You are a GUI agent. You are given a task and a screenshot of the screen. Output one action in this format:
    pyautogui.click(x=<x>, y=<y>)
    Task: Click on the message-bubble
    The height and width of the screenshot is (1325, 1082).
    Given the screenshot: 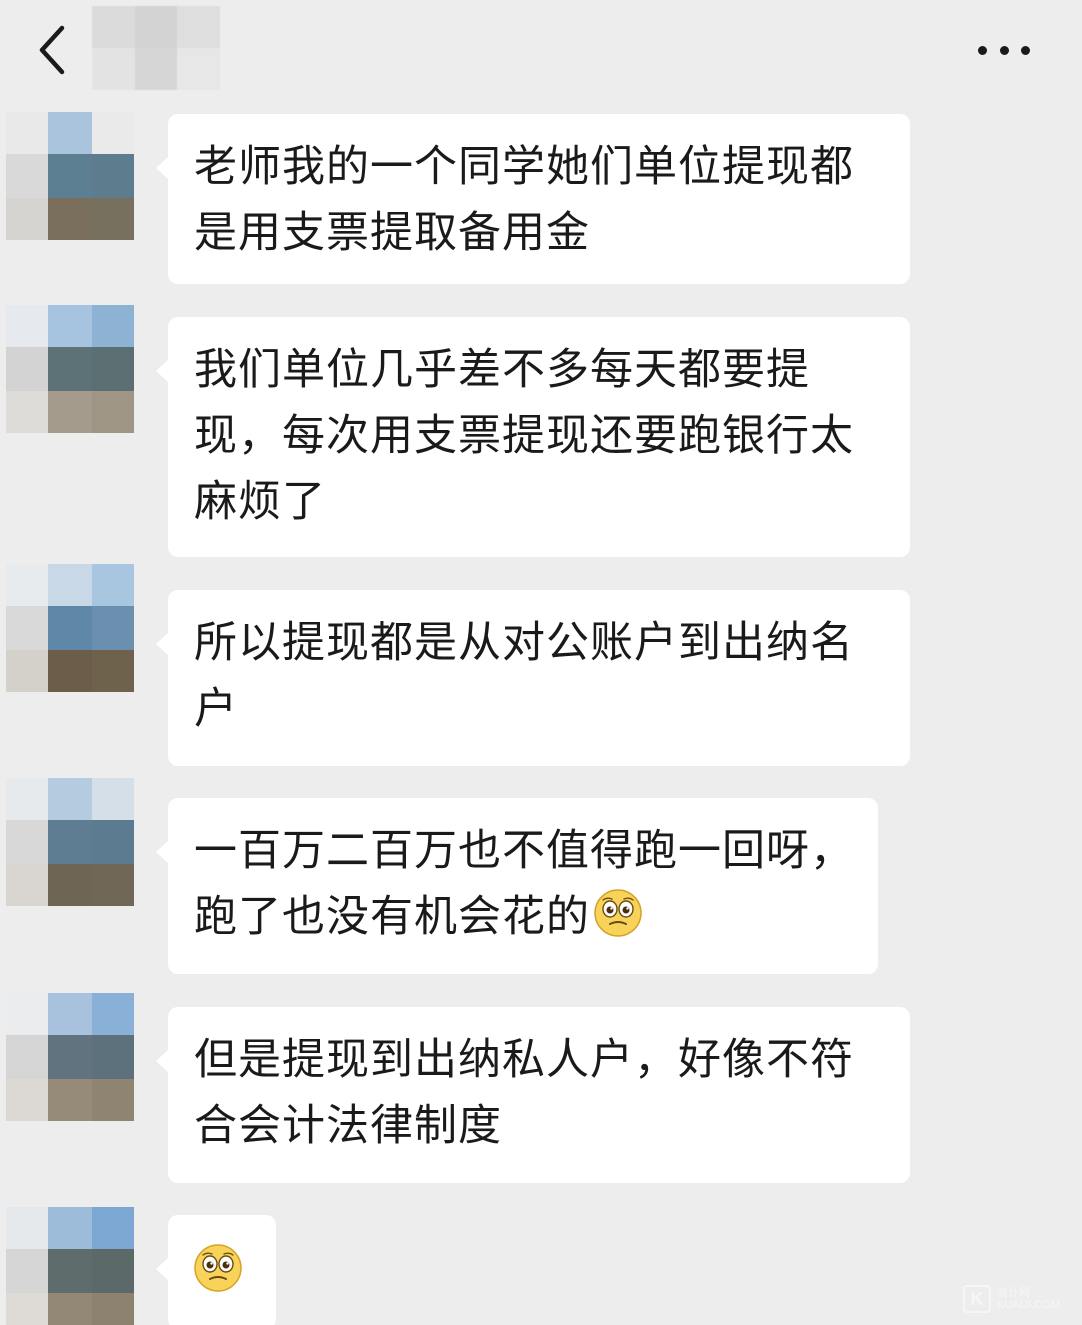 What is the action you would take?
    pyautogui.click(x=216, y=1270)
    